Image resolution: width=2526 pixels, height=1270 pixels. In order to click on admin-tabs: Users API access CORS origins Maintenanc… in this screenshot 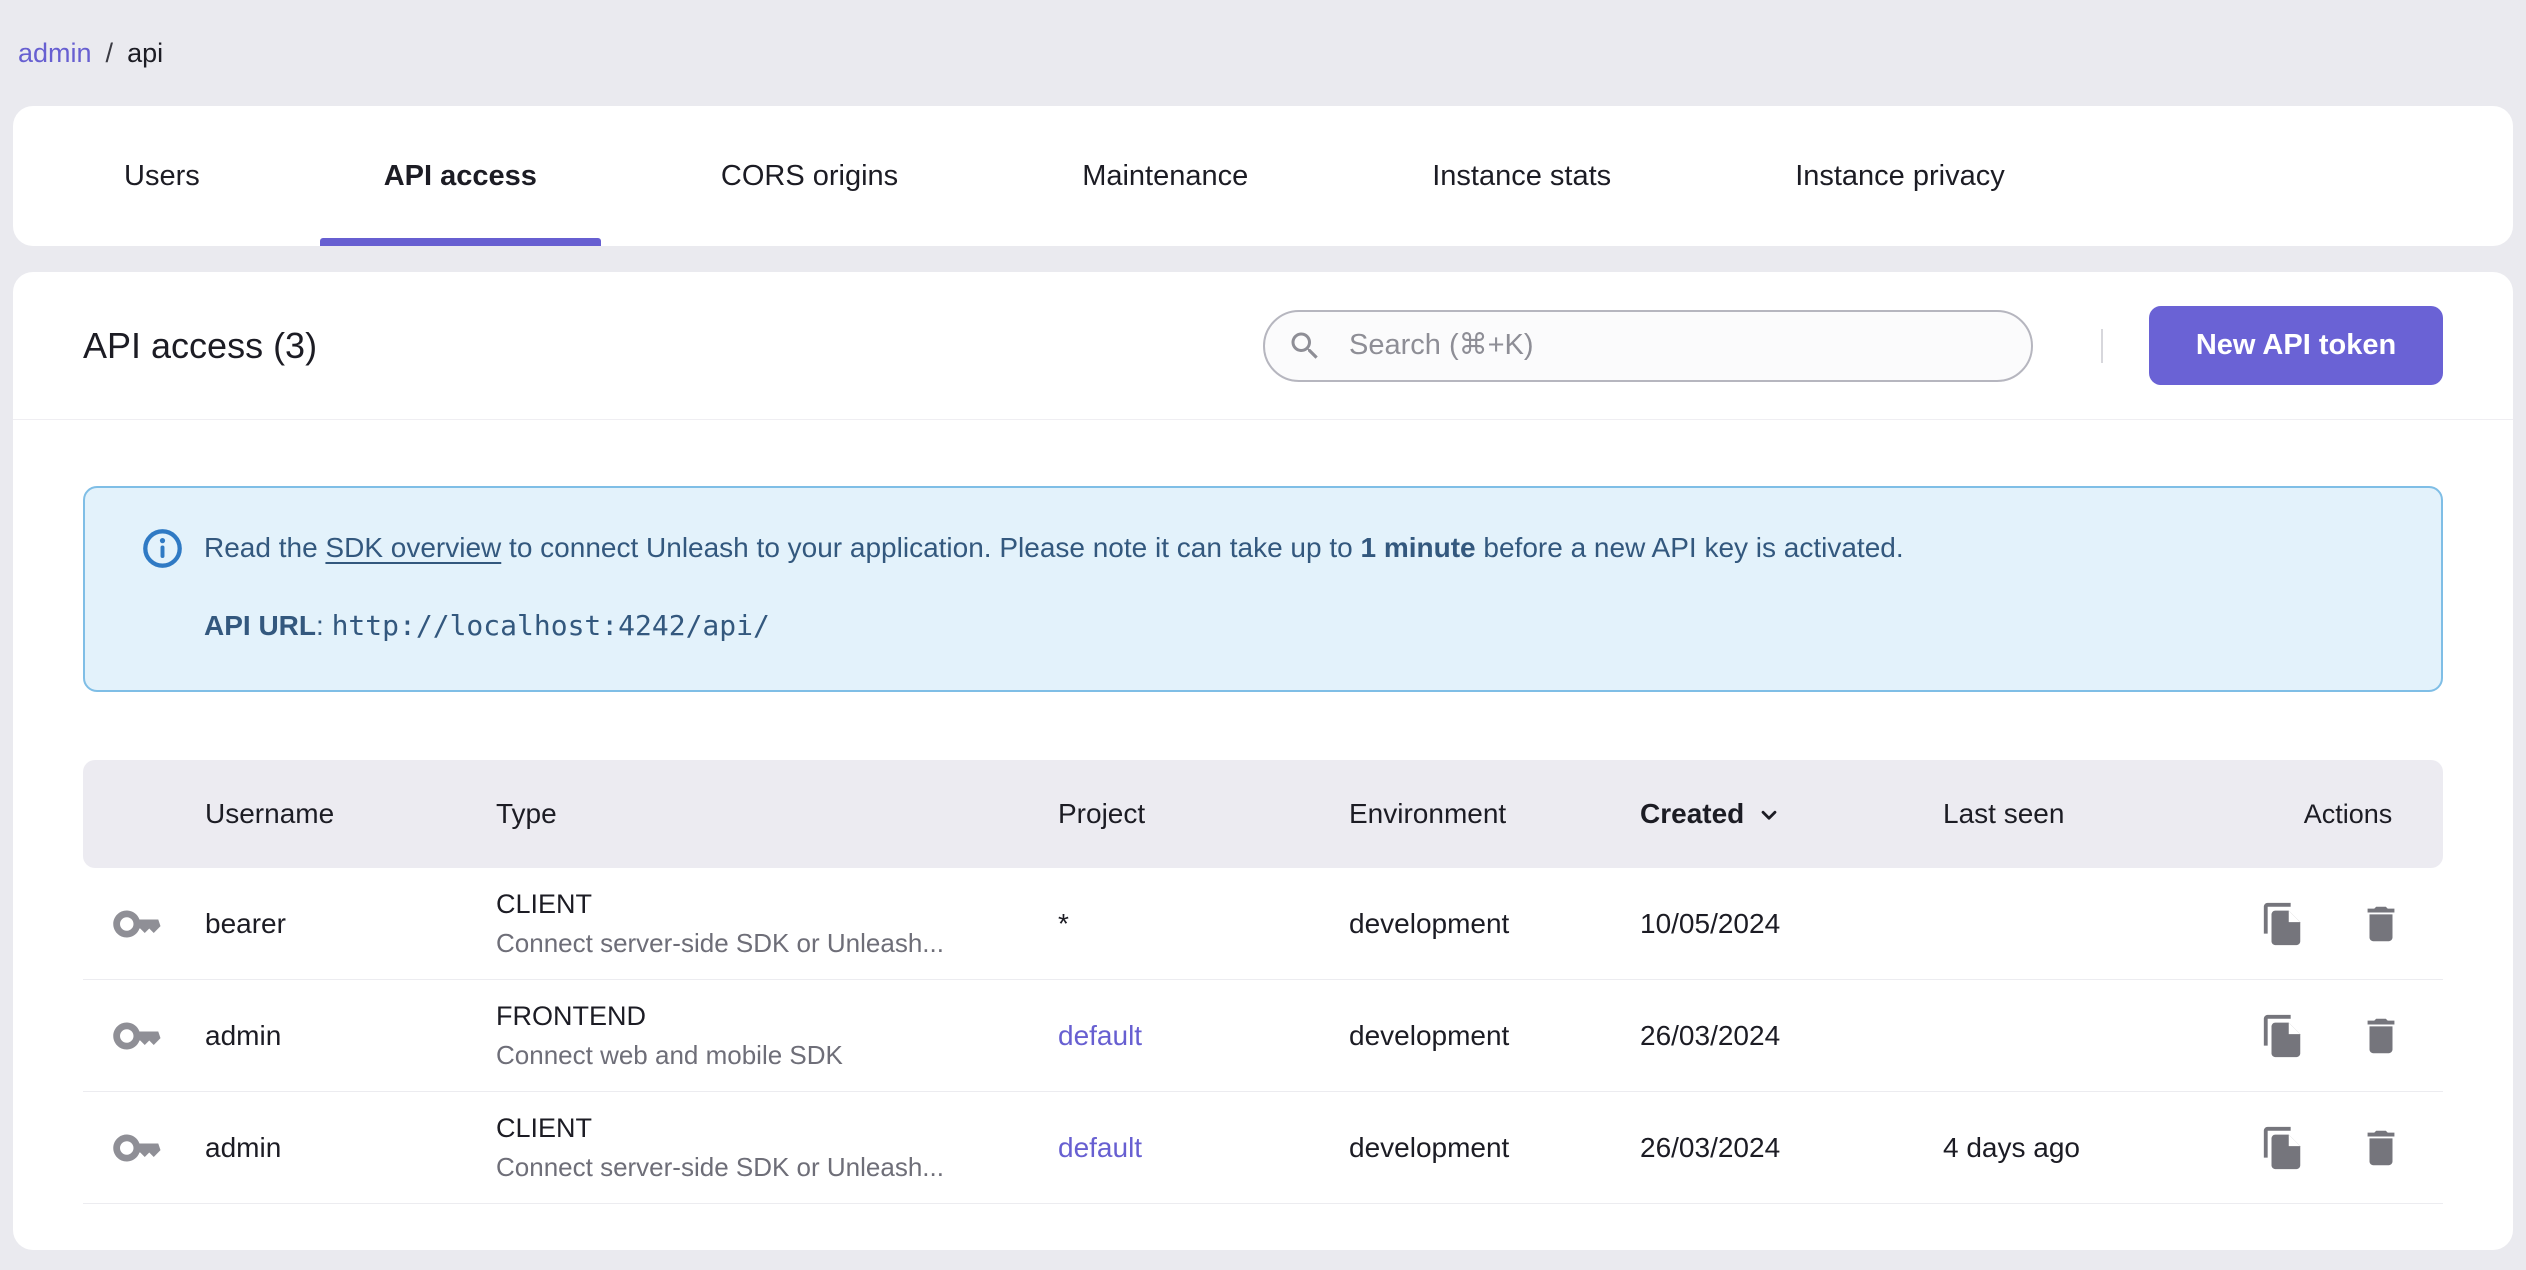, I will do `click(1263, 176)`.